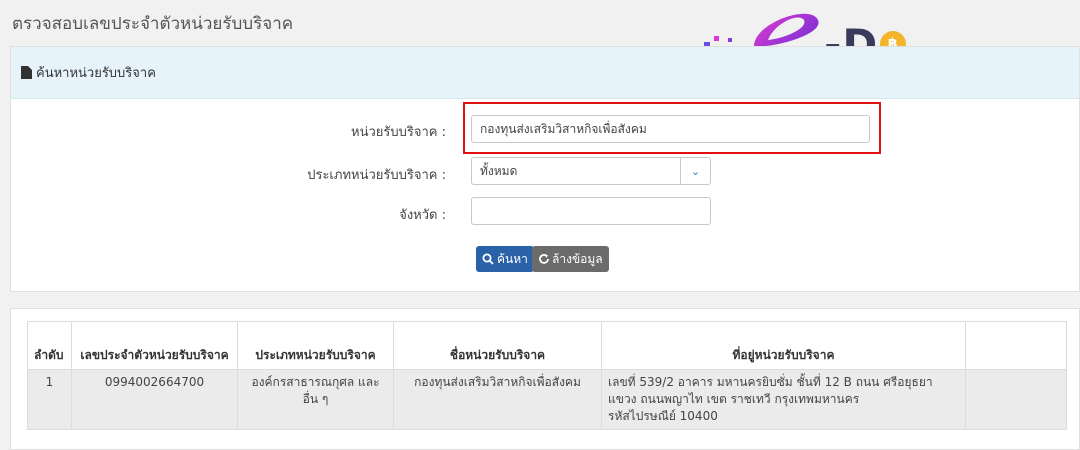 This screenshot has width=1080, height=450. I want to click on column-header-no: ลำดับ, so click(49, 345).